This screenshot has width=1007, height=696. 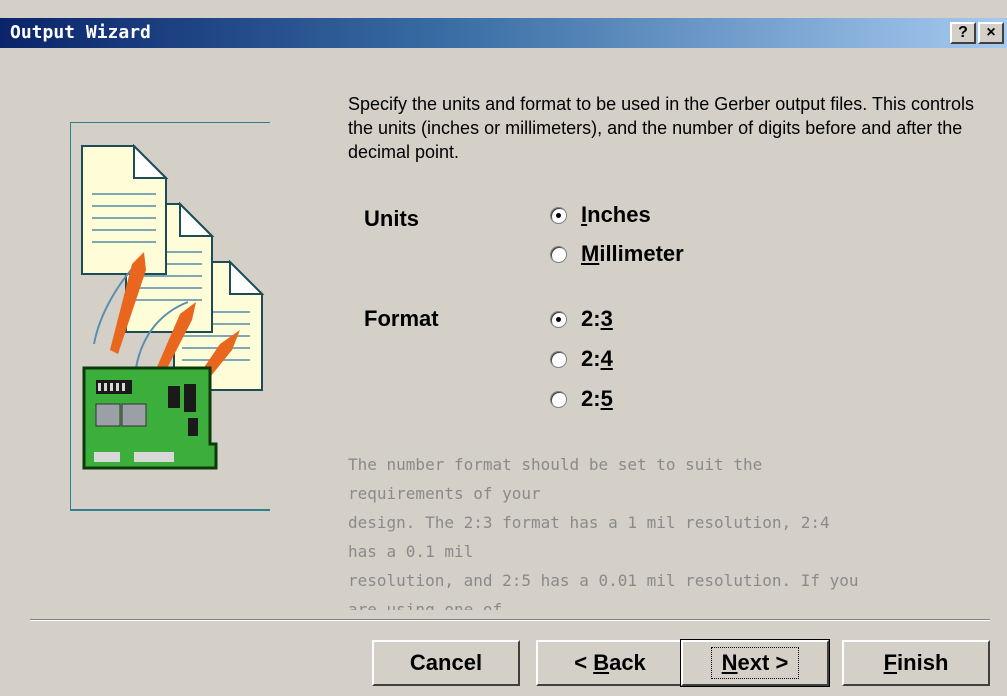 I want to click on pcb-board-icon, so click(x=150, y=418).